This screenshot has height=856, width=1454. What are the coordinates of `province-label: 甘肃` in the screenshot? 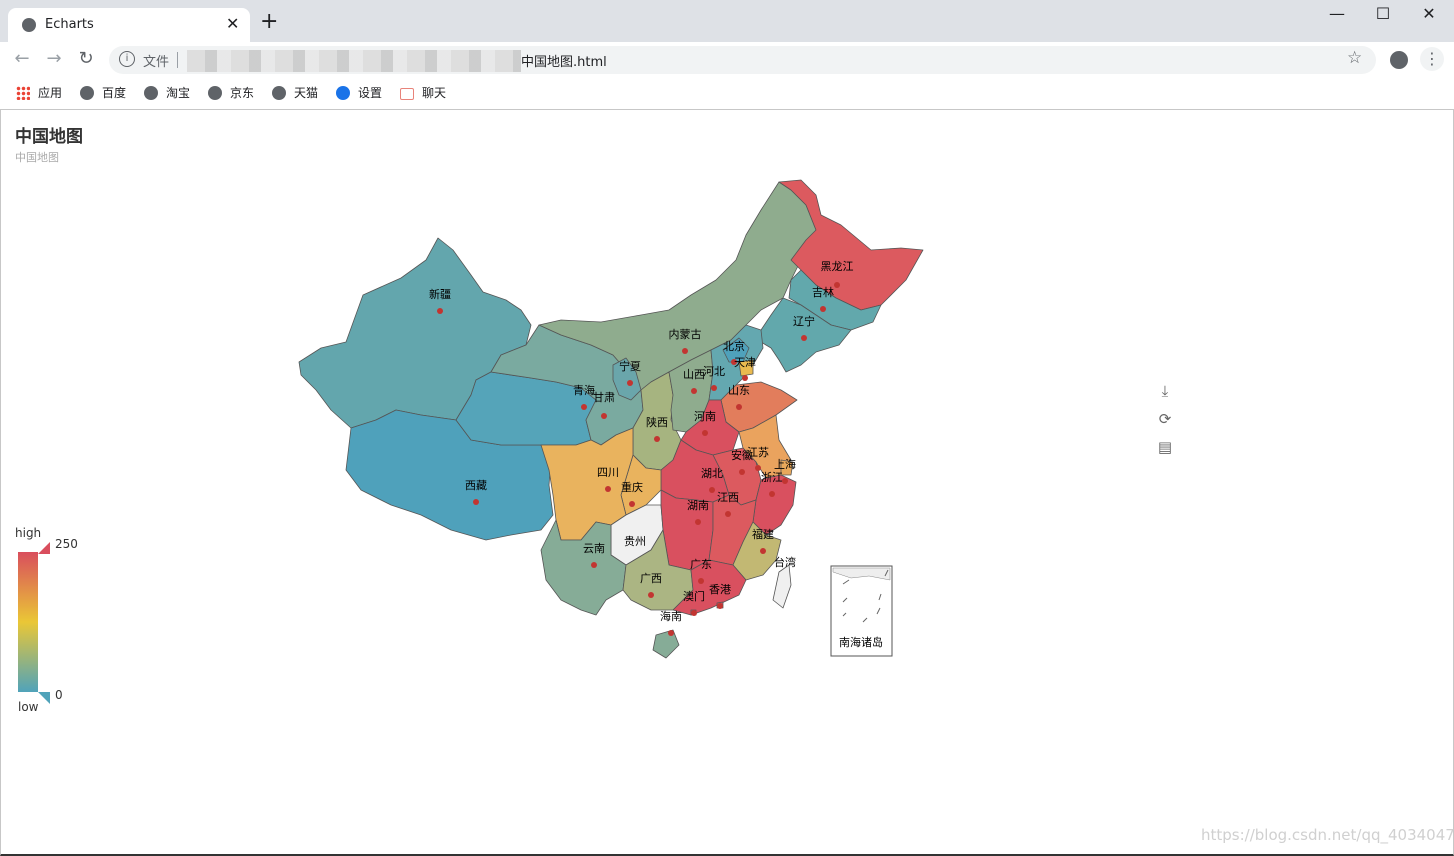 It's located at (604, 397).